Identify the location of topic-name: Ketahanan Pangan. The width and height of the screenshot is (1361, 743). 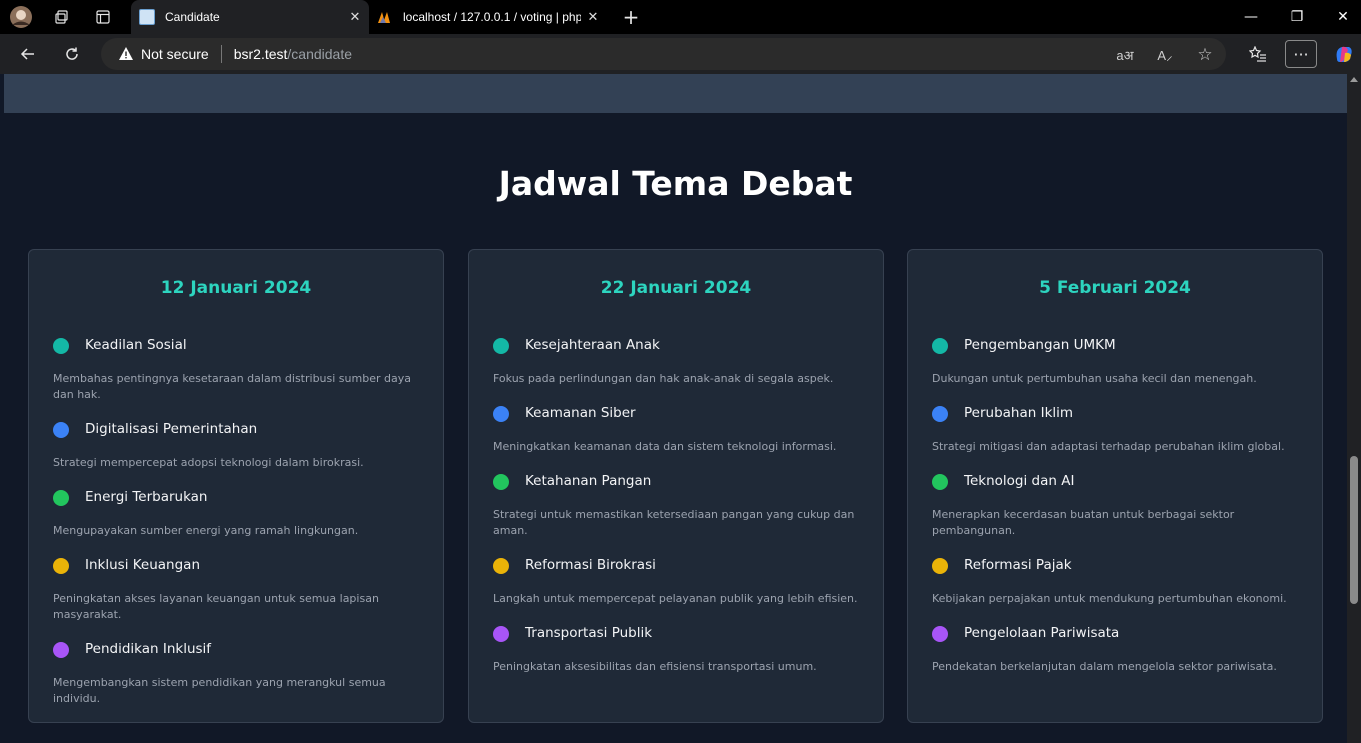
(588, 481).